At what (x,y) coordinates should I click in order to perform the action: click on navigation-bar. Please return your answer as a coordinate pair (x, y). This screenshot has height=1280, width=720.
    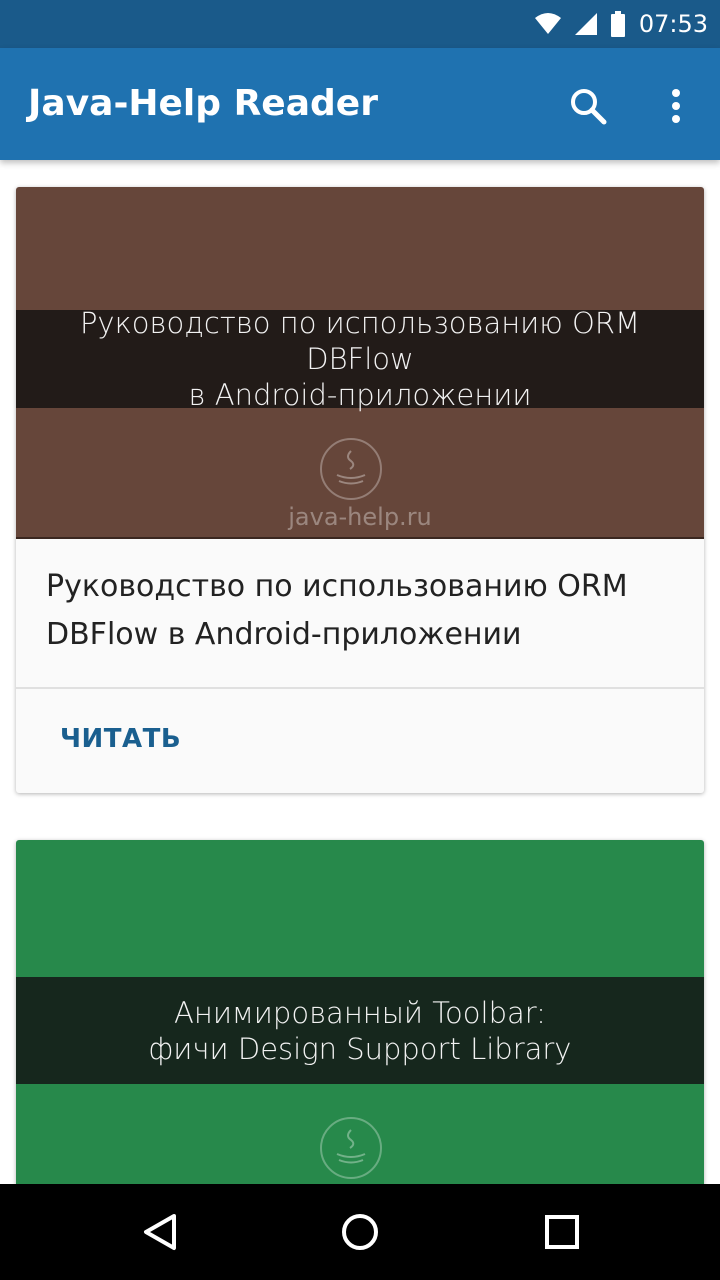
    Looking at the image, I should click on (360, 1232).